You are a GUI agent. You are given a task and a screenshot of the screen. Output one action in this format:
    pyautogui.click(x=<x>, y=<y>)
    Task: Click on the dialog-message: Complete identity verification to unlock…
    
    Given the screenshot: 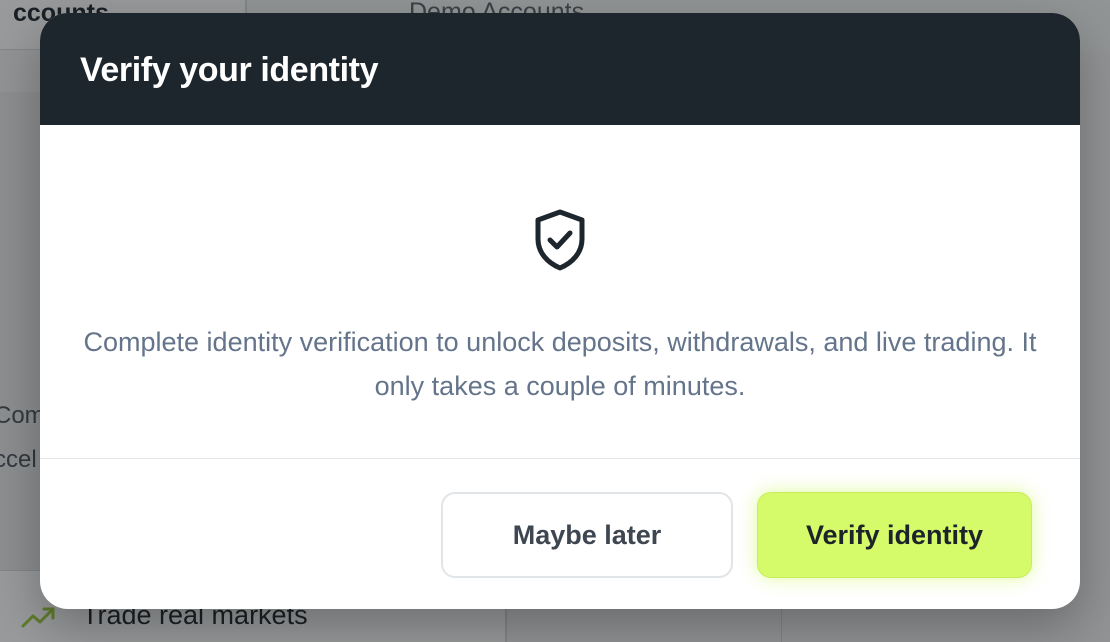 What is the action you would take?
    pyautogui.click(x=560, y=364)
    